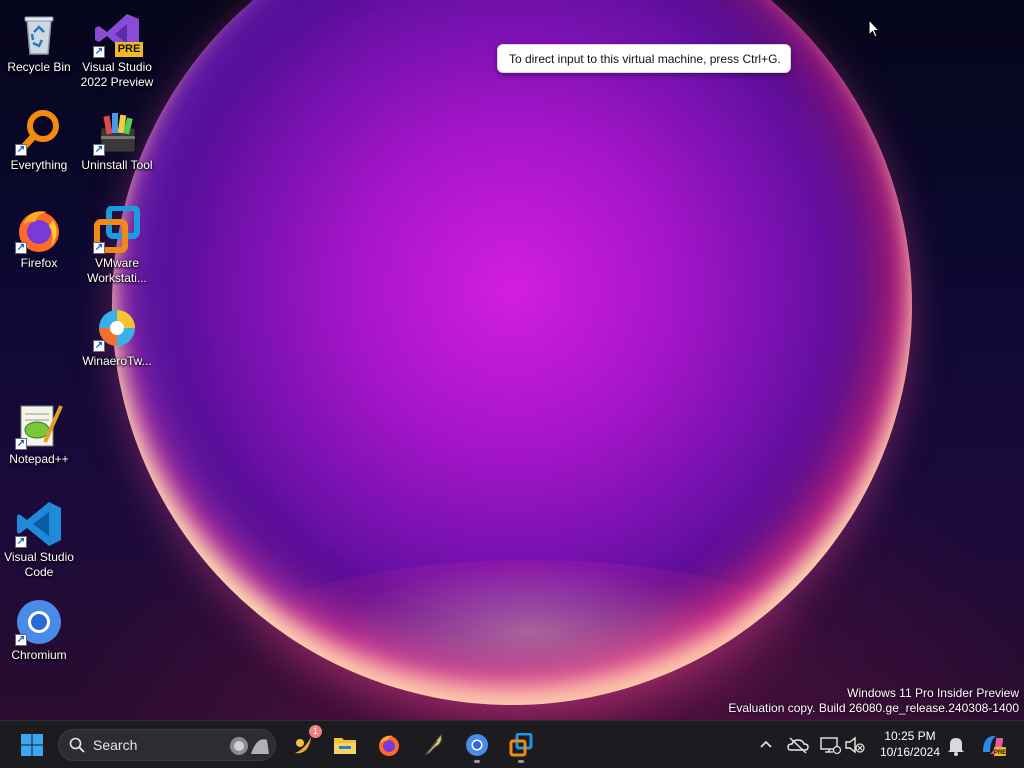 This screenshot has width=1024, height=768. I want to click on vmware-icon, so click(521, 745).